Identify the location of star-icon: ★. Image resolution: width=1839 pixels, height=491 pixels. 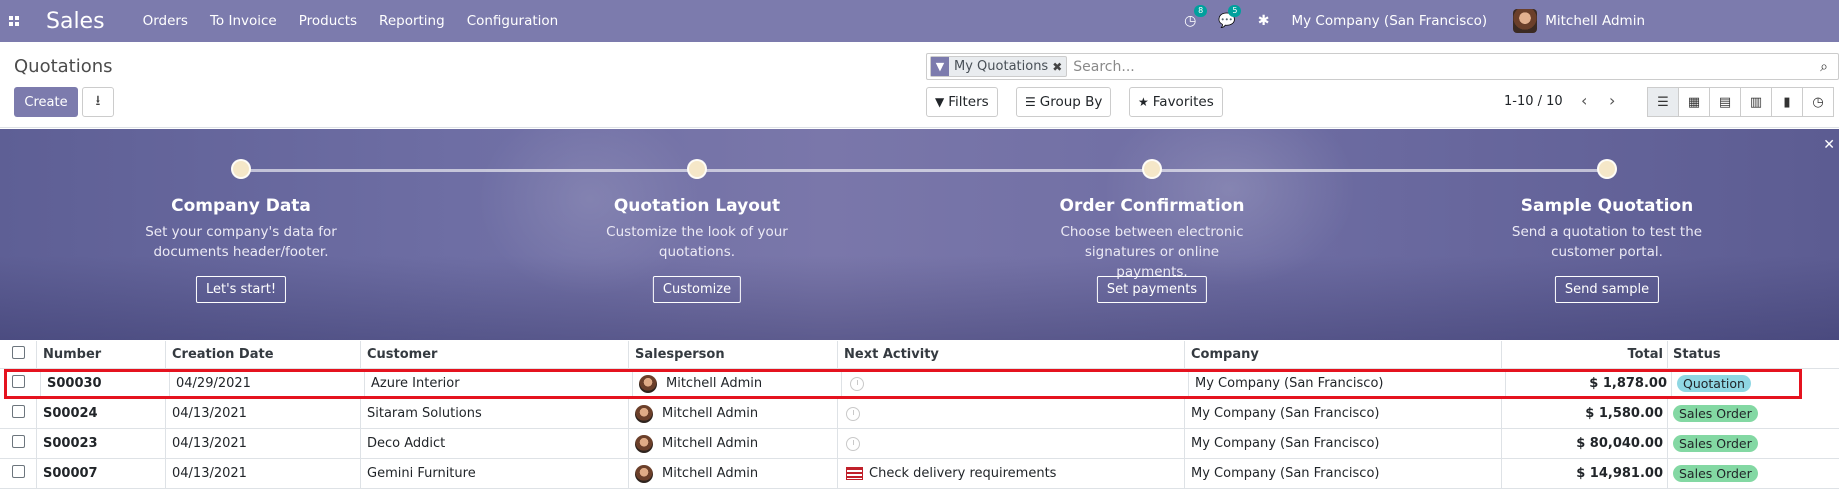
(1143, 102).